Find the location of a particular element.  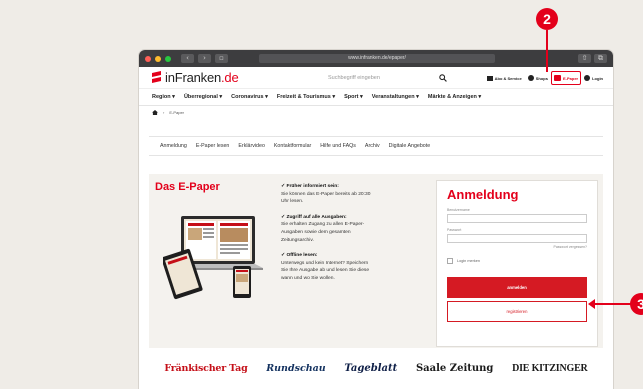

share-icon: ⇧ is located at coordinates (584, 58).